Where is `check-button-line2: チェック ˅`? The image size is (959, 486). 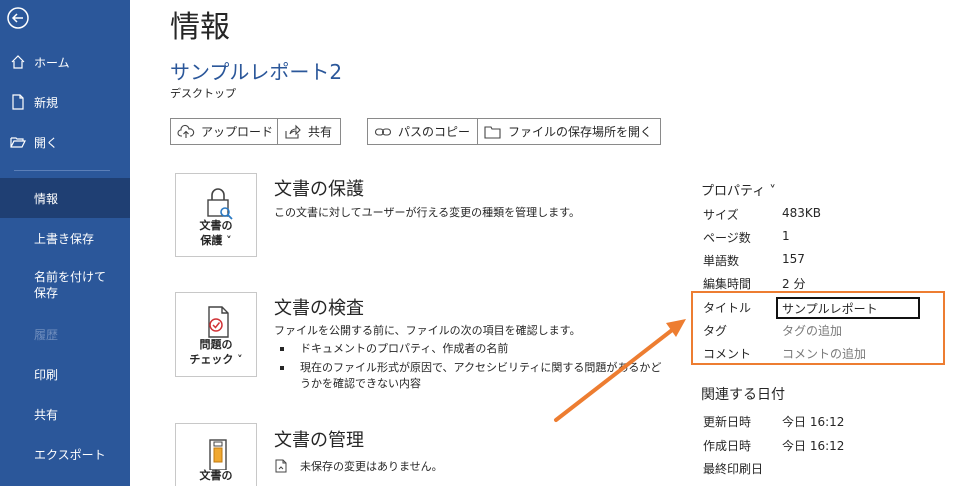
check-button-line2: チェック ˅ is located at coordinates (216, 359).